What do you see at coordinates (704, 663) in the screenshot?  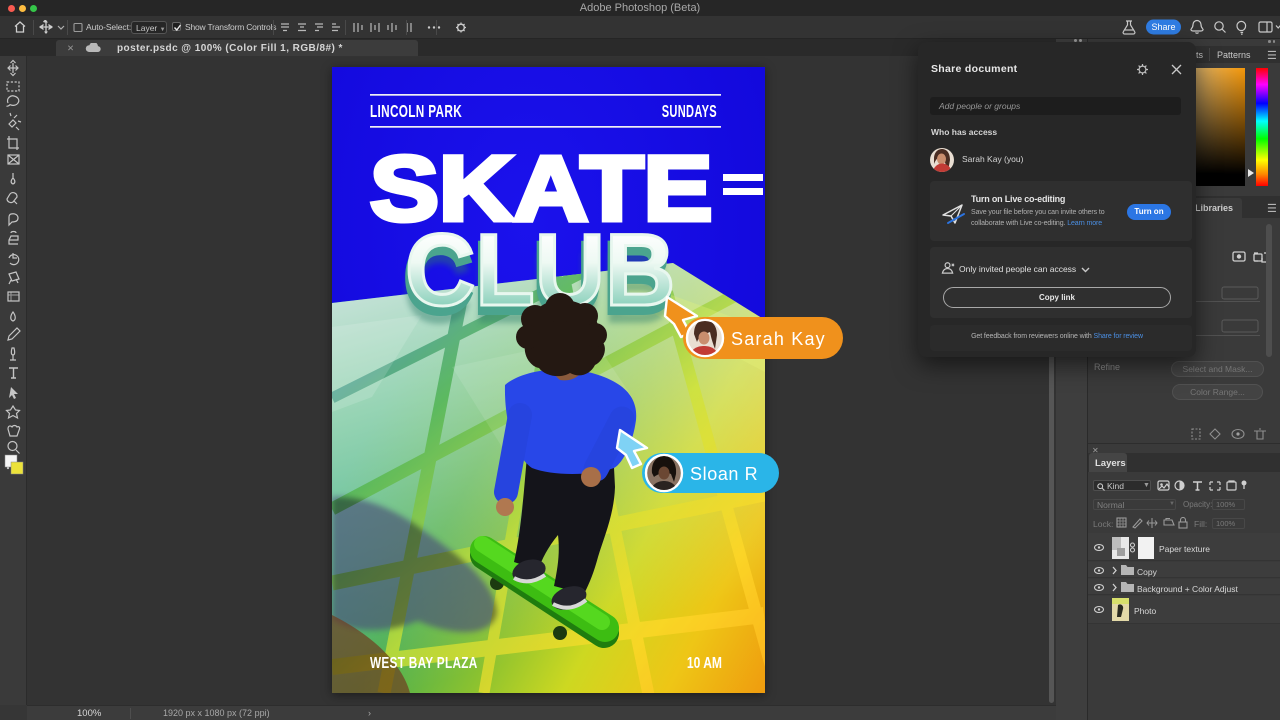 I see `svg-text: 10 AM` at bounding box center [704, 663].